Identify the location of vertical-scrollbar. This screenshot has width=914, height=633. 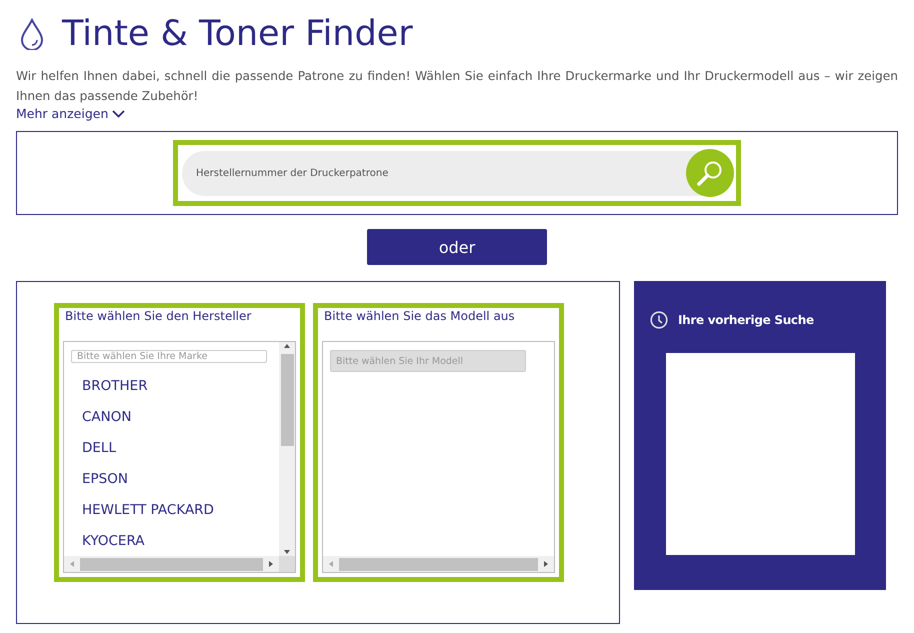
(287, 449).